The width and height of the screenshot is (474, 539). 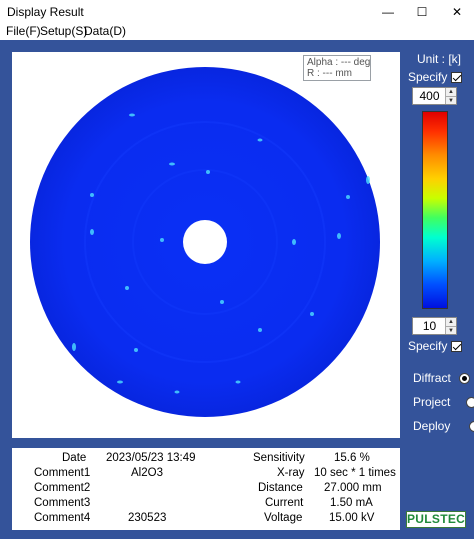 I want to click on date-label: Date, so click(x=74, y=458).